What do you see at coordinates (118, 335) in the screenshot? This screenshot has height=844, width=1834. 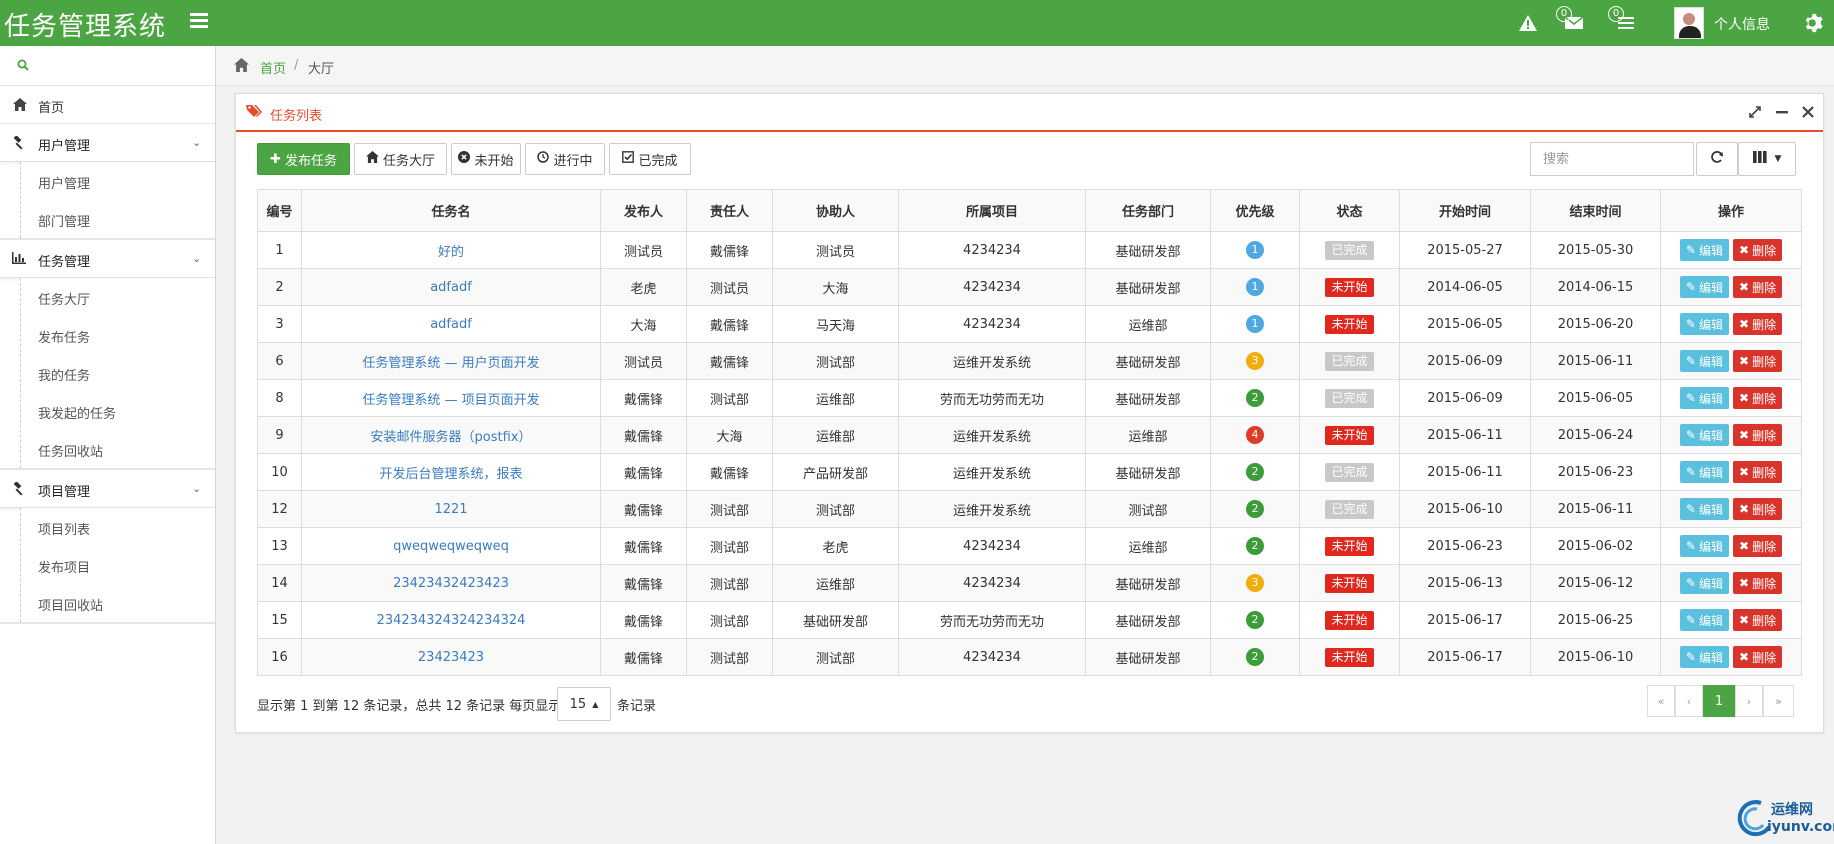 I see `sidebar-item-publish-task: 发布任务` at bounding box center [118, 335].